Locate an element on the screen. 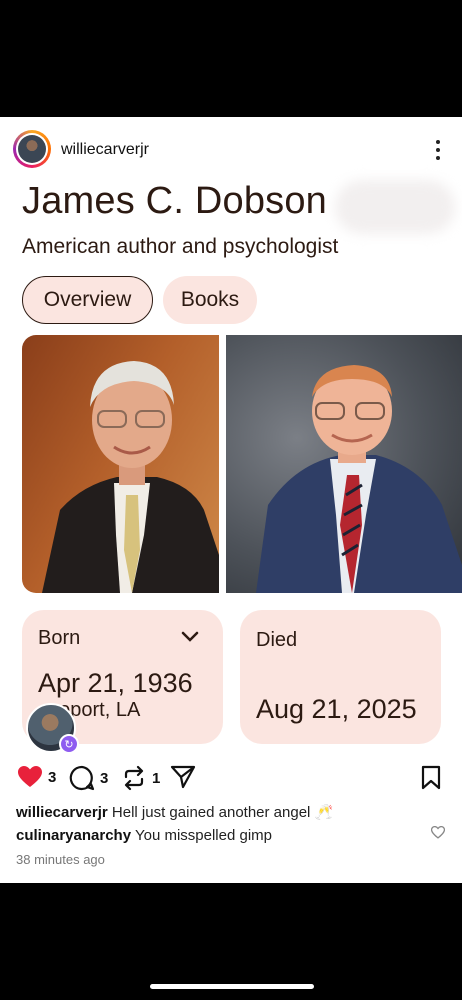 Image resolution: width=462 pixels, height=1000 pixels. bookmark-button is located at coordinates (431, 778).